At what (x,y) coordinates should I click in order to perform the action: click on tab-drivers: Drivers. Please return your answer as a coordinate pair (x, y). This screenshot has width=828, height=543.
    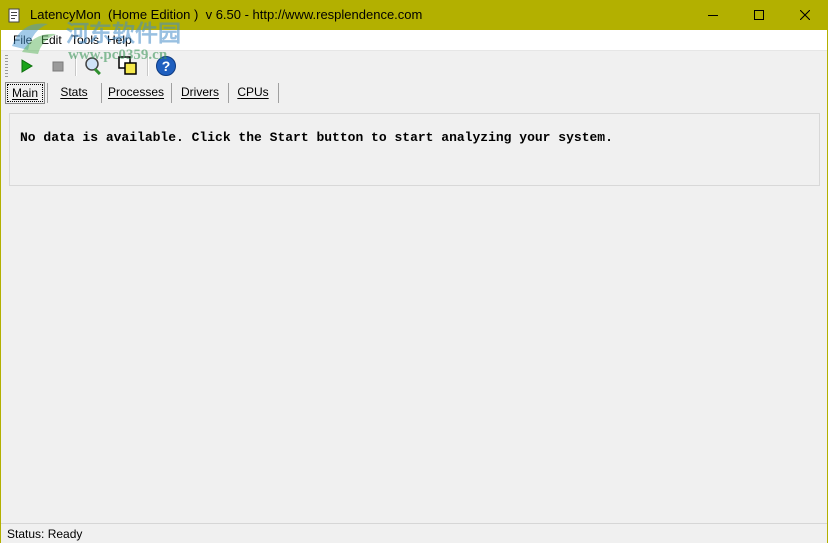
    Looking at the image, I should click on (200, 92).